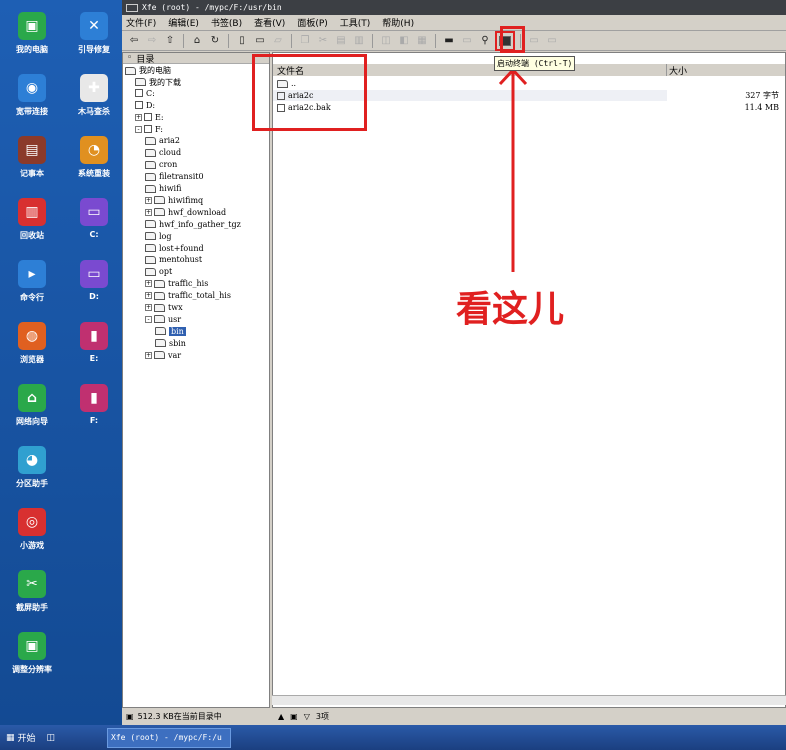  What do you see at coordinates (226, 22) in the screenshot?
I see `menu-item: 书签(B)` at bounding box center [226, 22].